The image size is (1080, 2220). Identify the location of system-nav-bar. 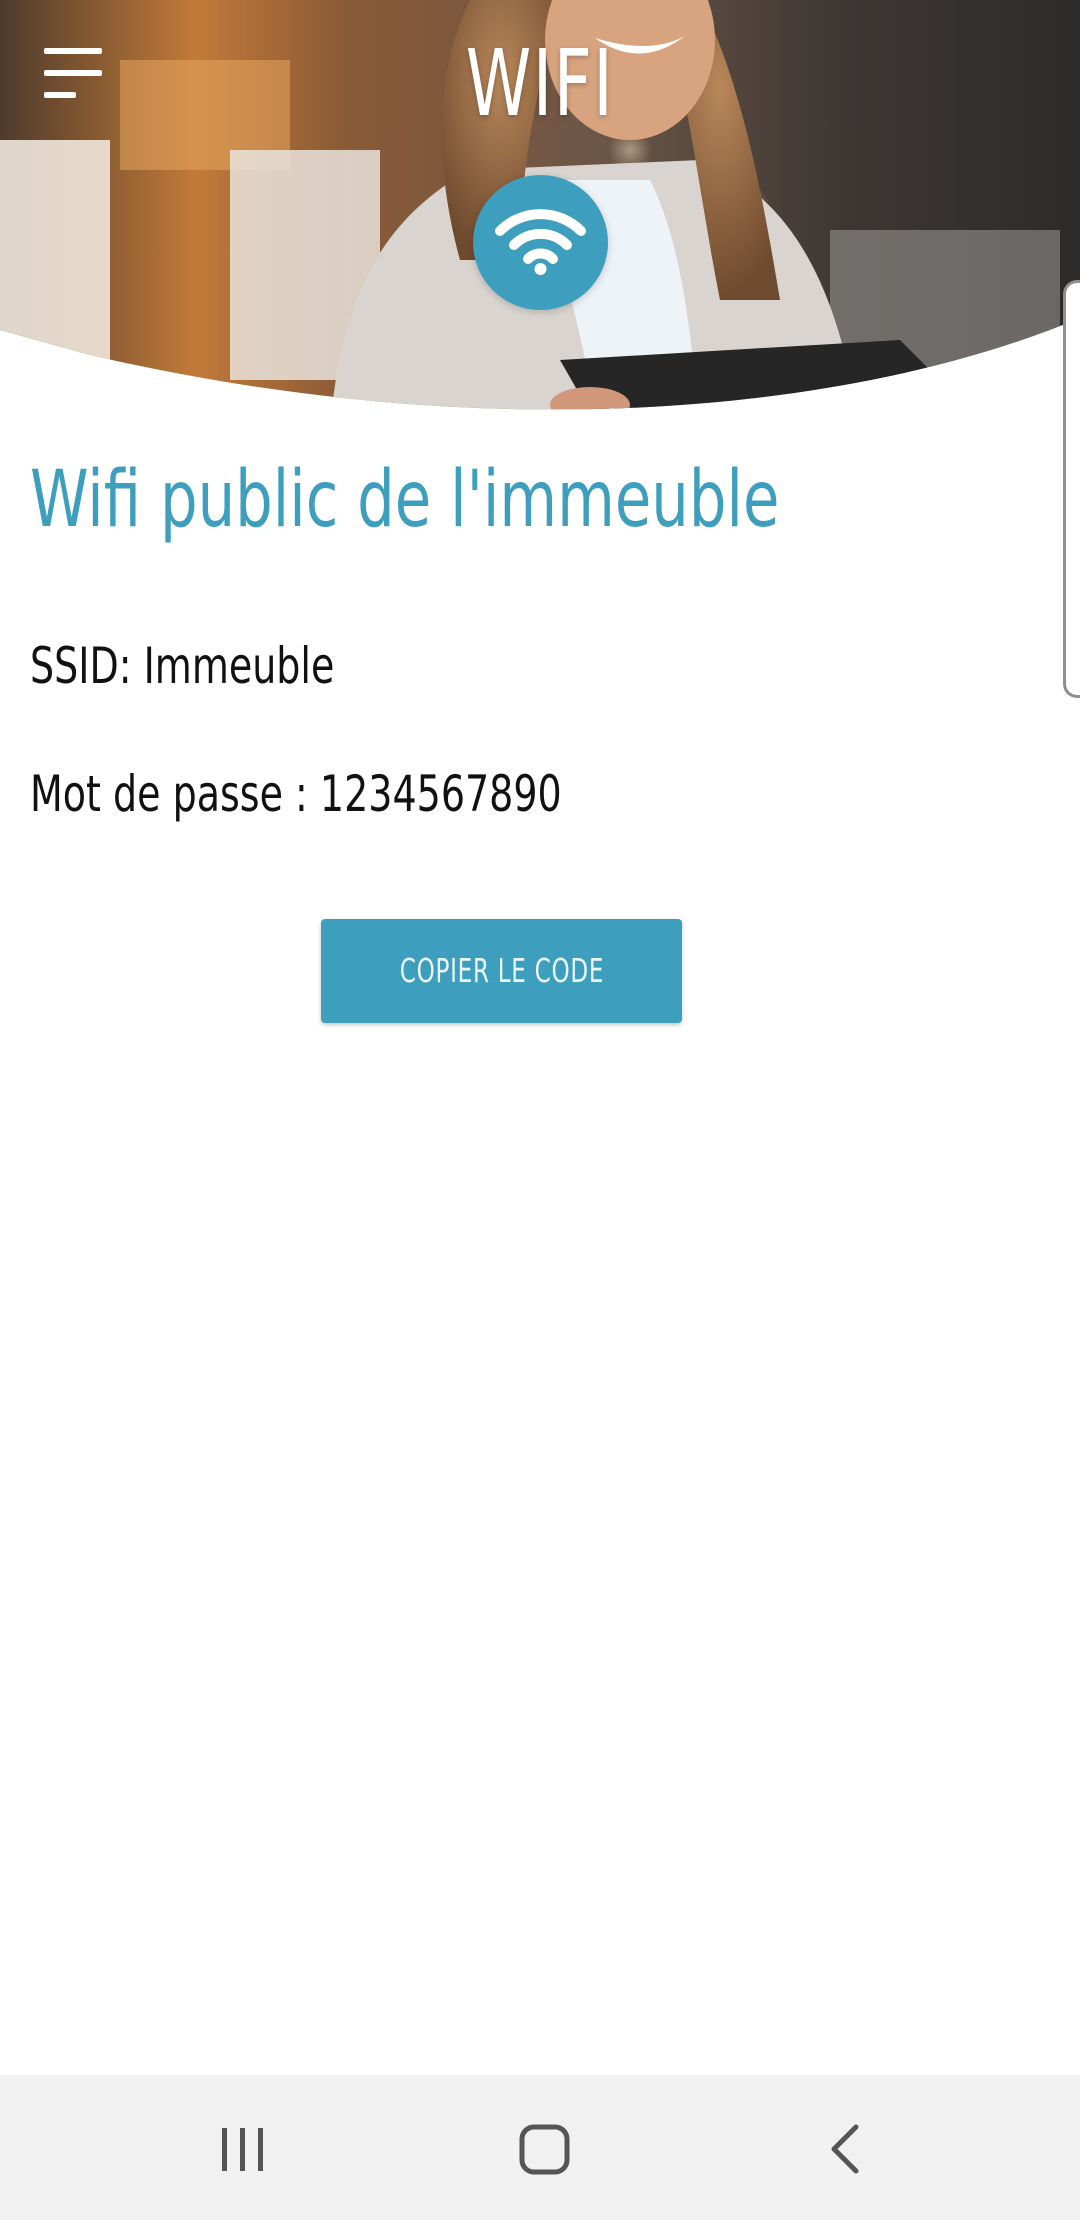
(540, 2147).